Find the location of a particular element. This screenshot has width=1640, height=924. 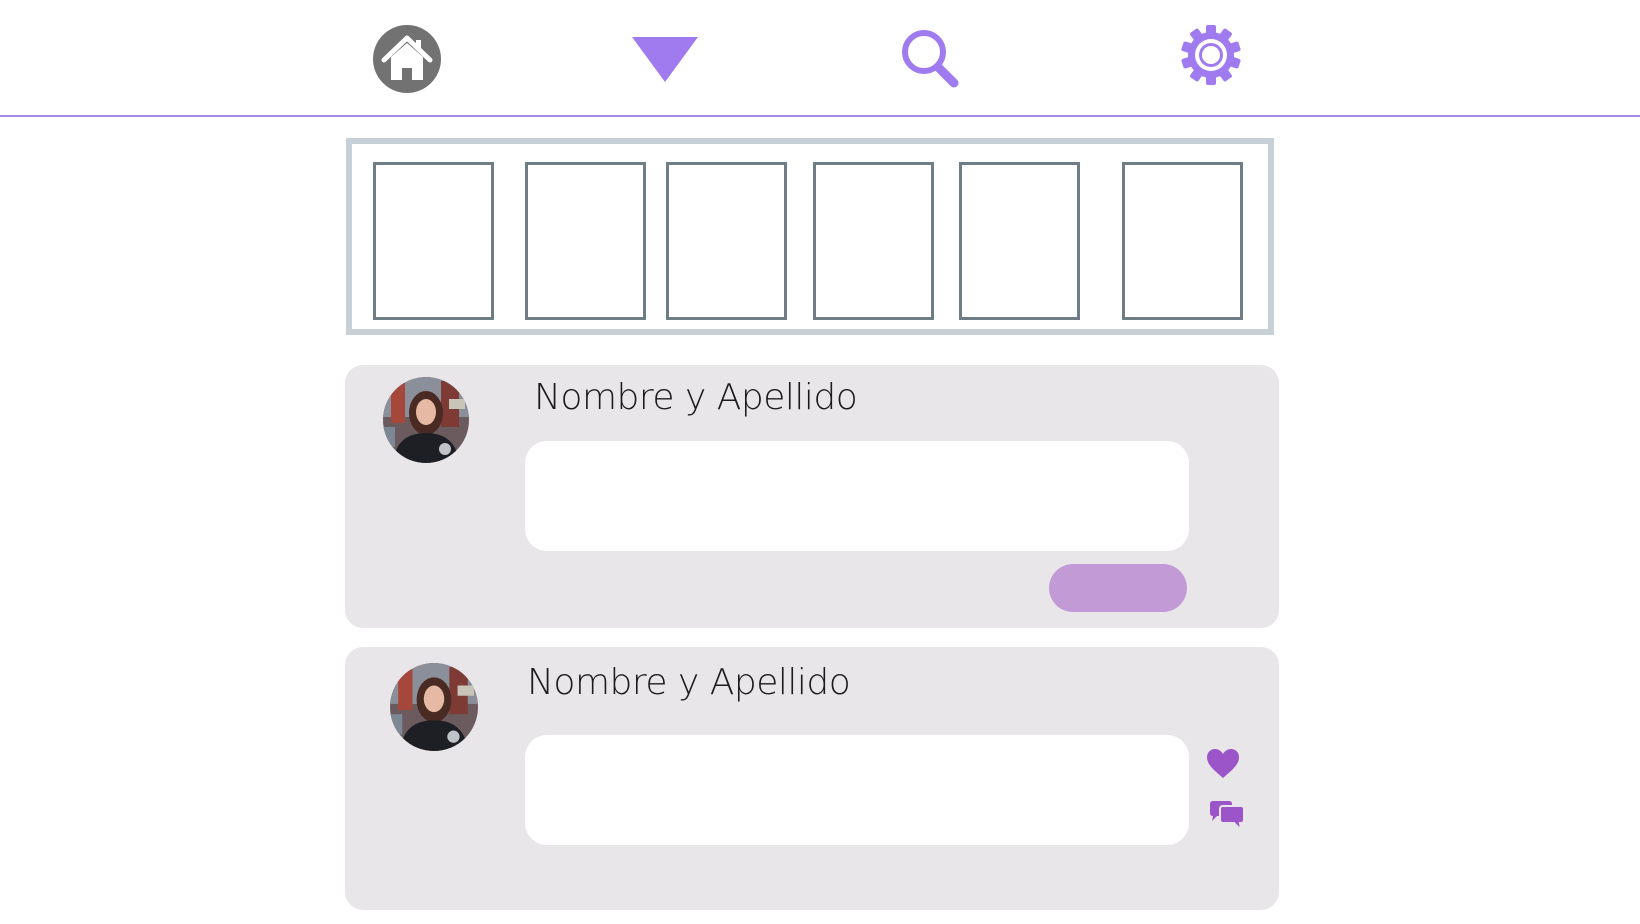

settings-button is located at coordinates (1211, 55).